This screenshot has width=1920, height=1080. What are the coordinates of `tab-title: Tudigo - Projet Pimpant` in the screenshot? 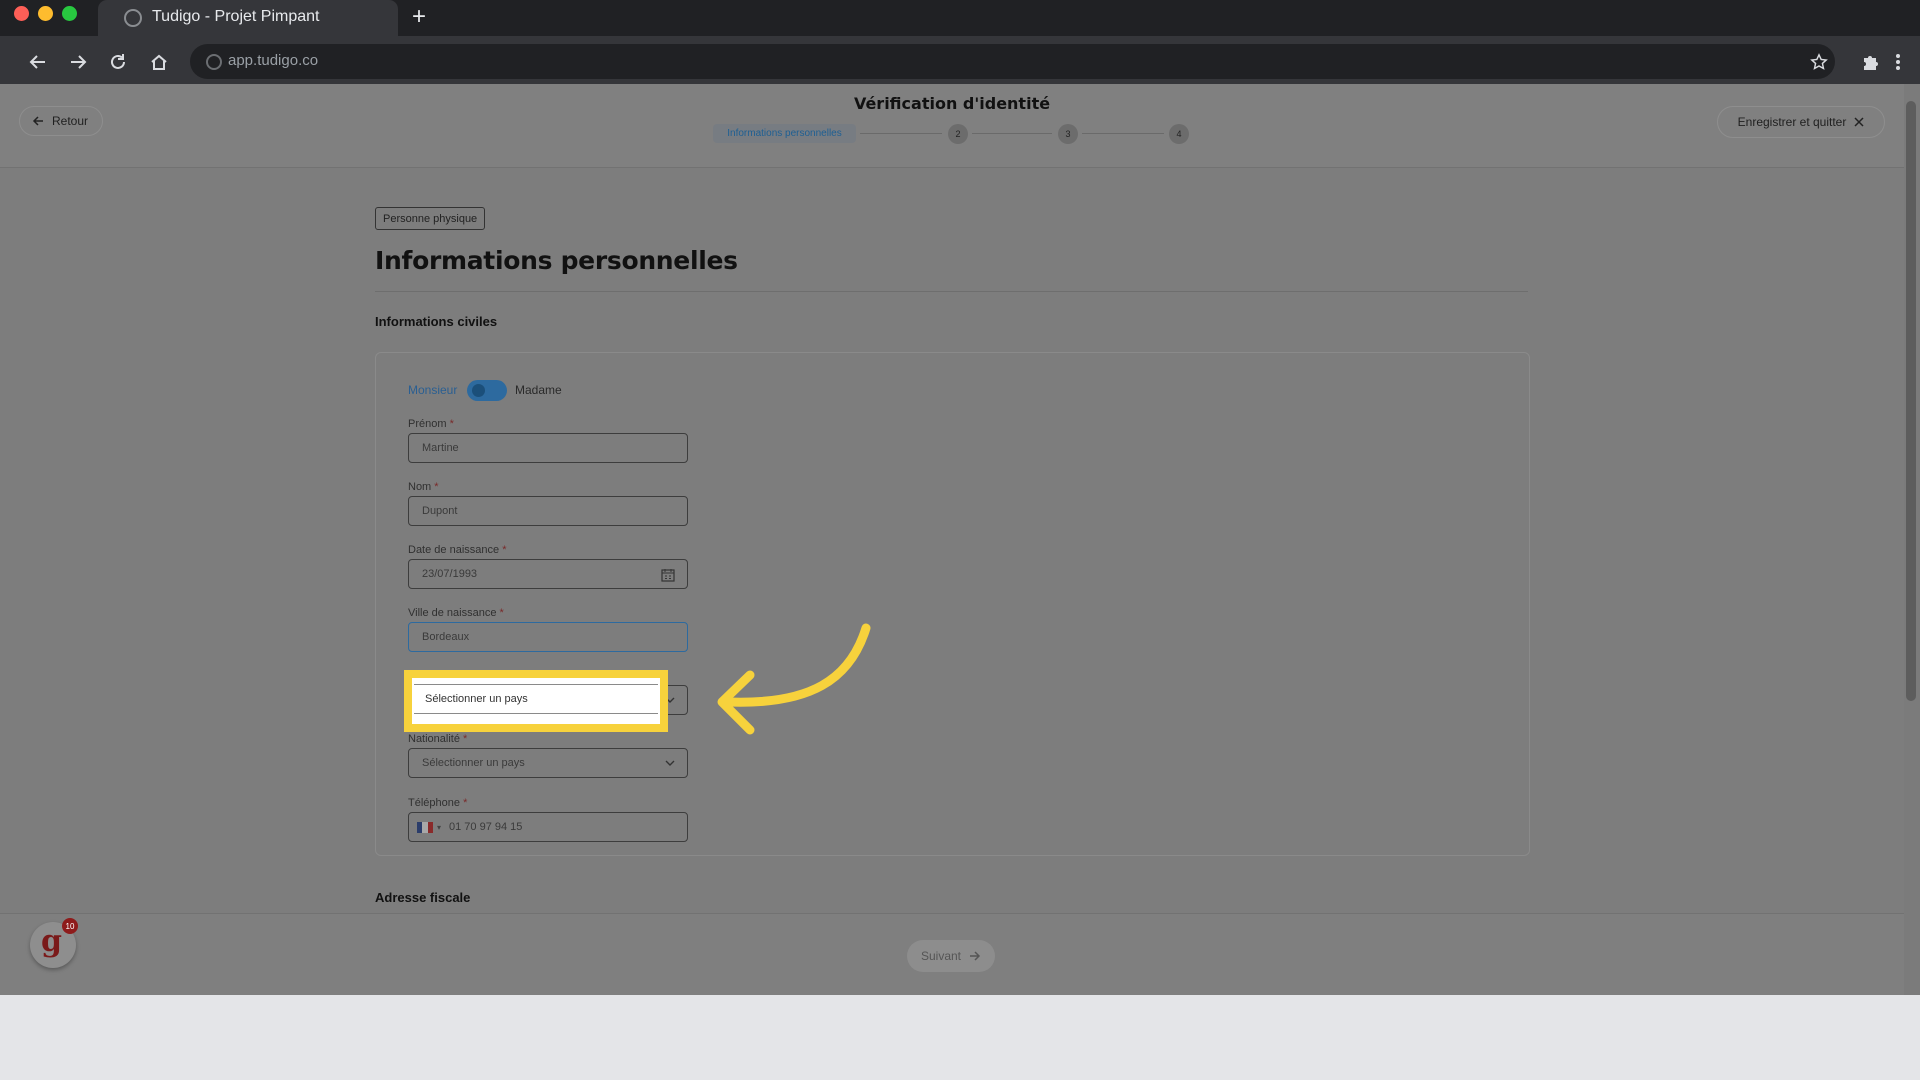 It's located at (236, 16).